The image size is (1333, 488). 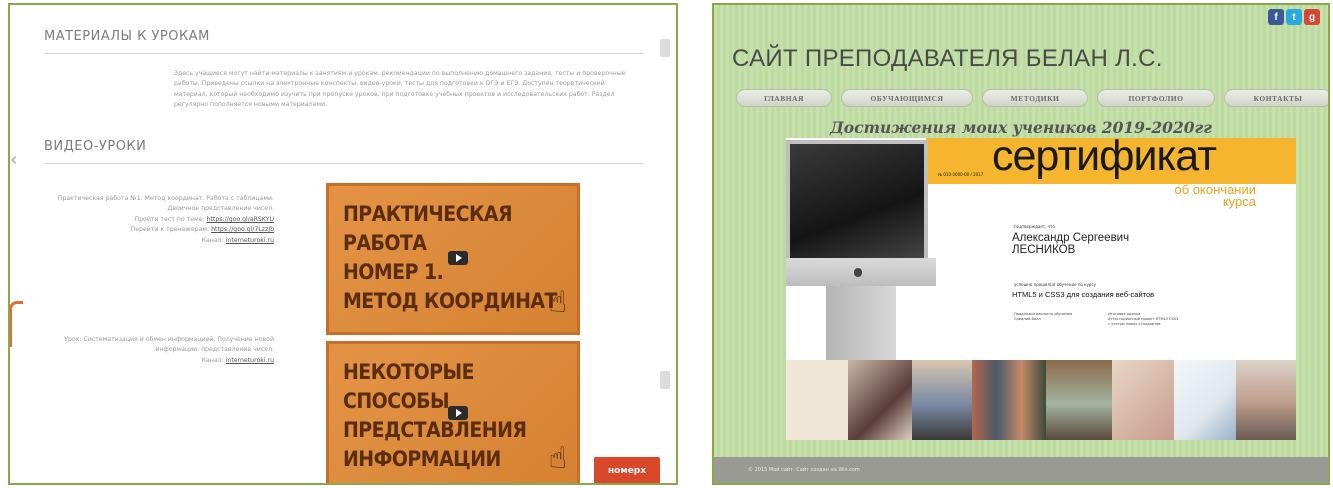 What do you see at coordinates (961, 174) in the screenshot?
I see `certificate-number: № 010-0000-00 / 2017` at bounding box center [961, 174].